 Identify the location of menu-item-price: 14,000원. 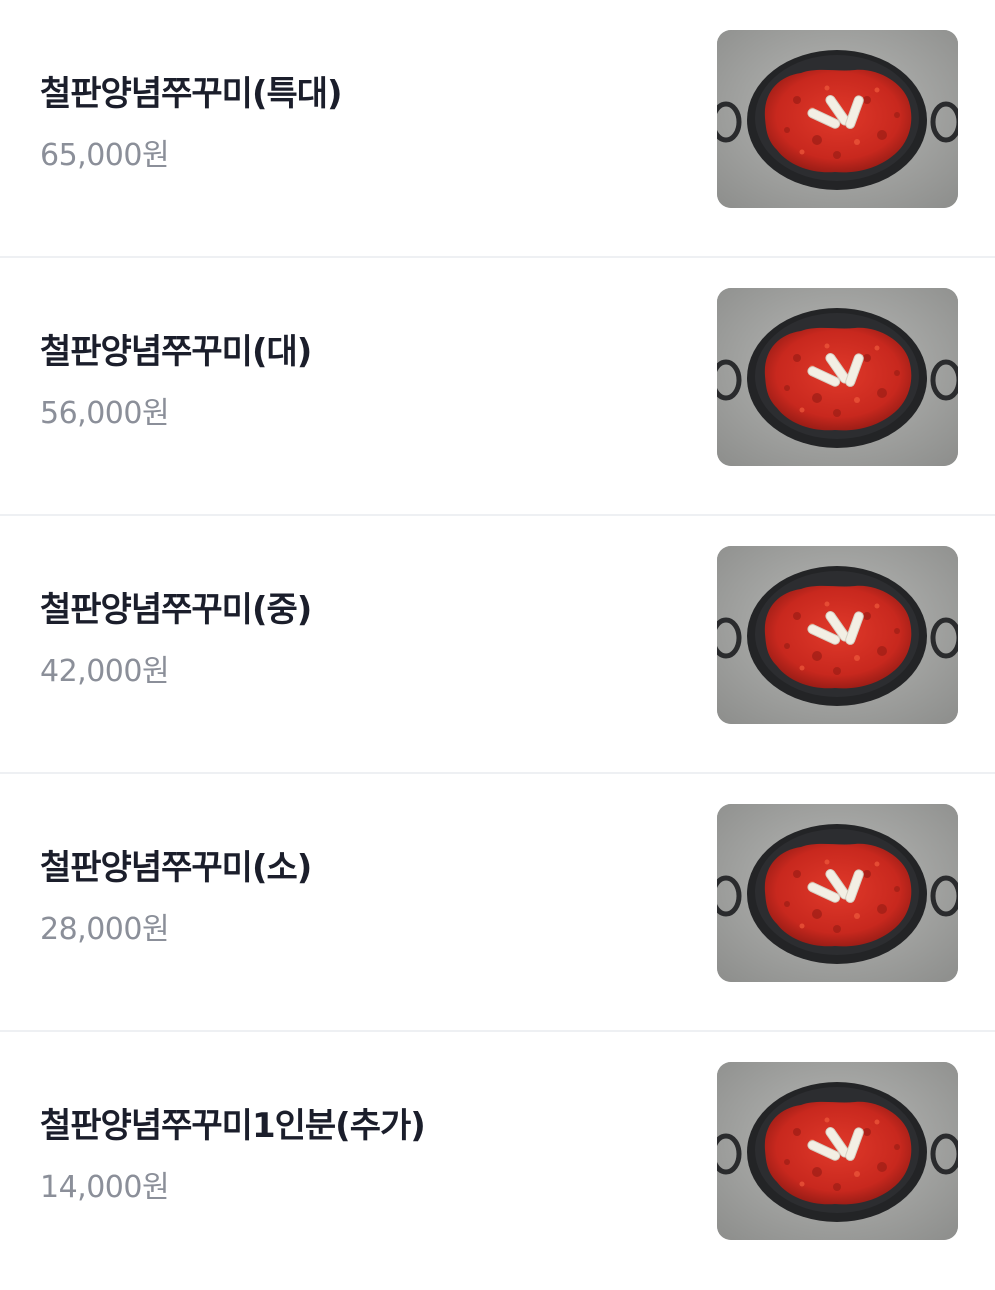
(105, 1187).